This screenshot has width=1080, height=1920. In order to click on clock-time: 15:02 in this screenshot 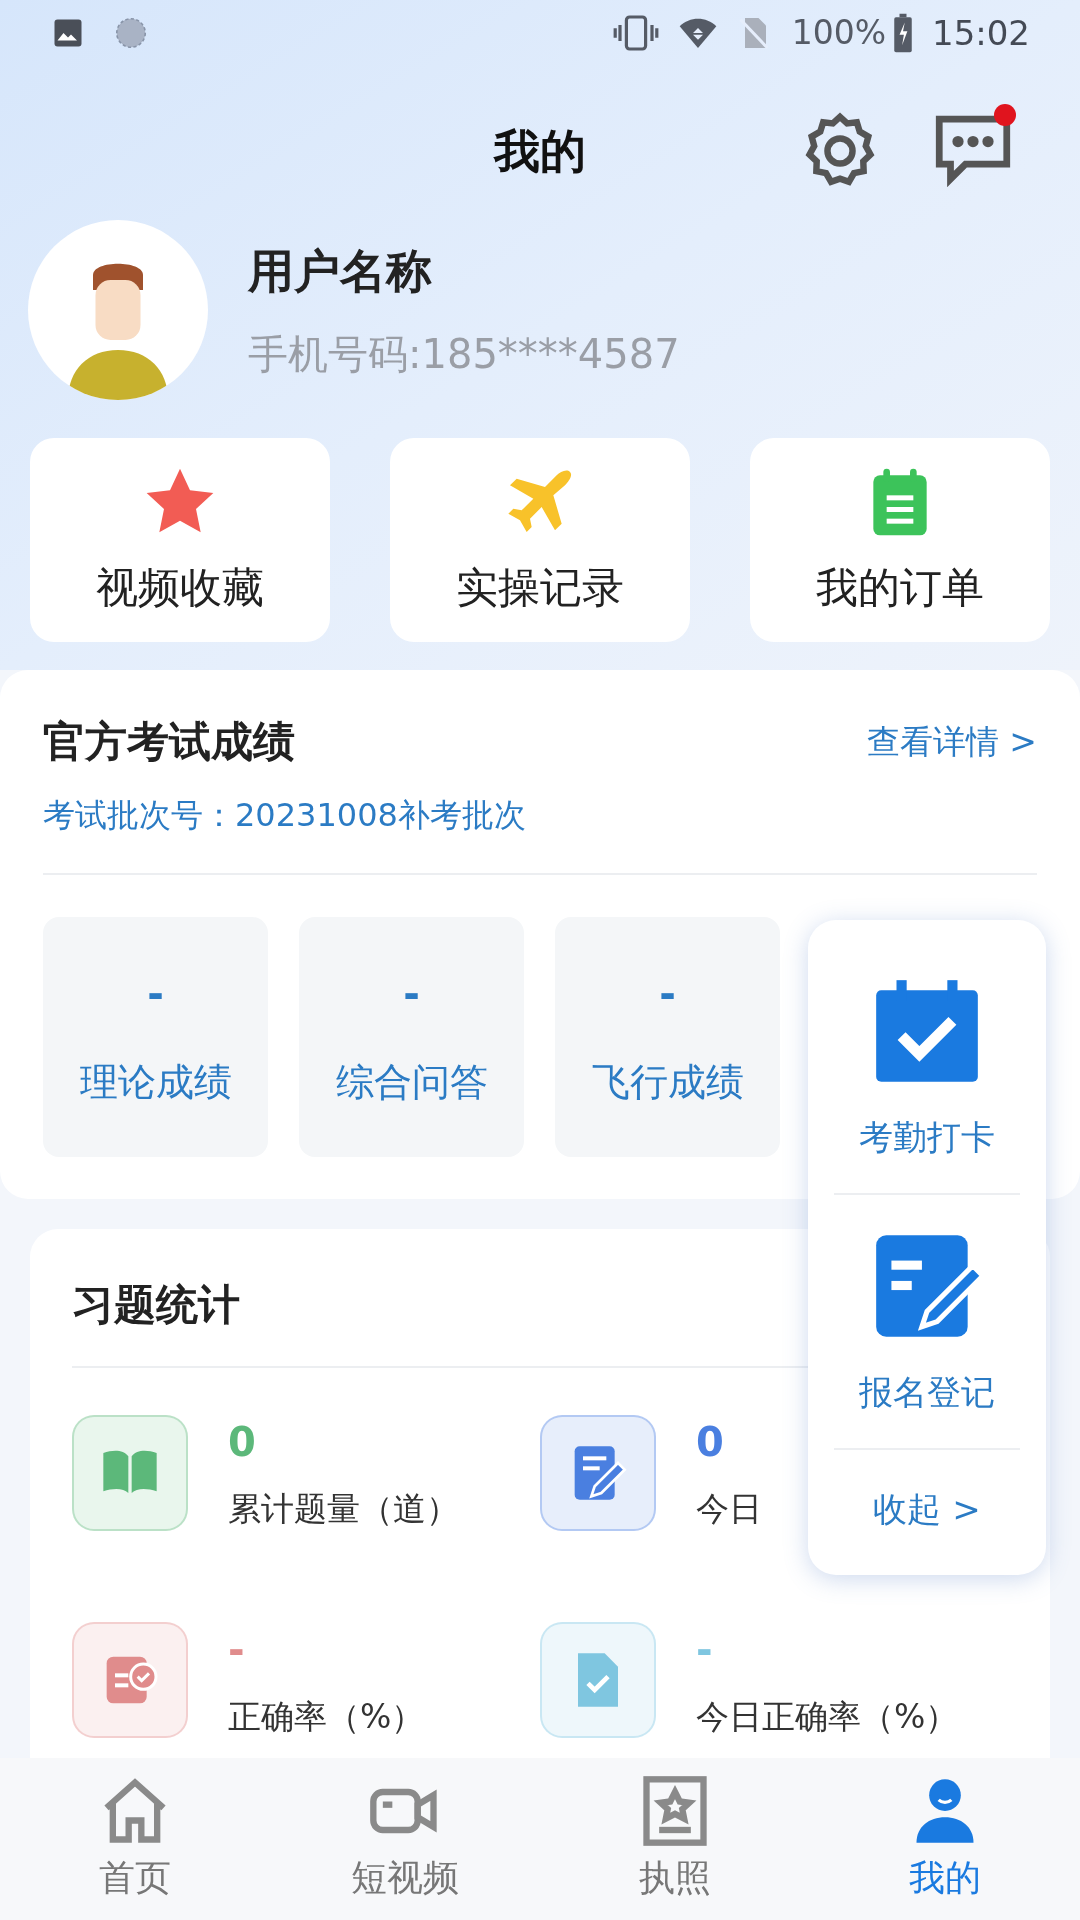, I will do `click(981, 33)`.